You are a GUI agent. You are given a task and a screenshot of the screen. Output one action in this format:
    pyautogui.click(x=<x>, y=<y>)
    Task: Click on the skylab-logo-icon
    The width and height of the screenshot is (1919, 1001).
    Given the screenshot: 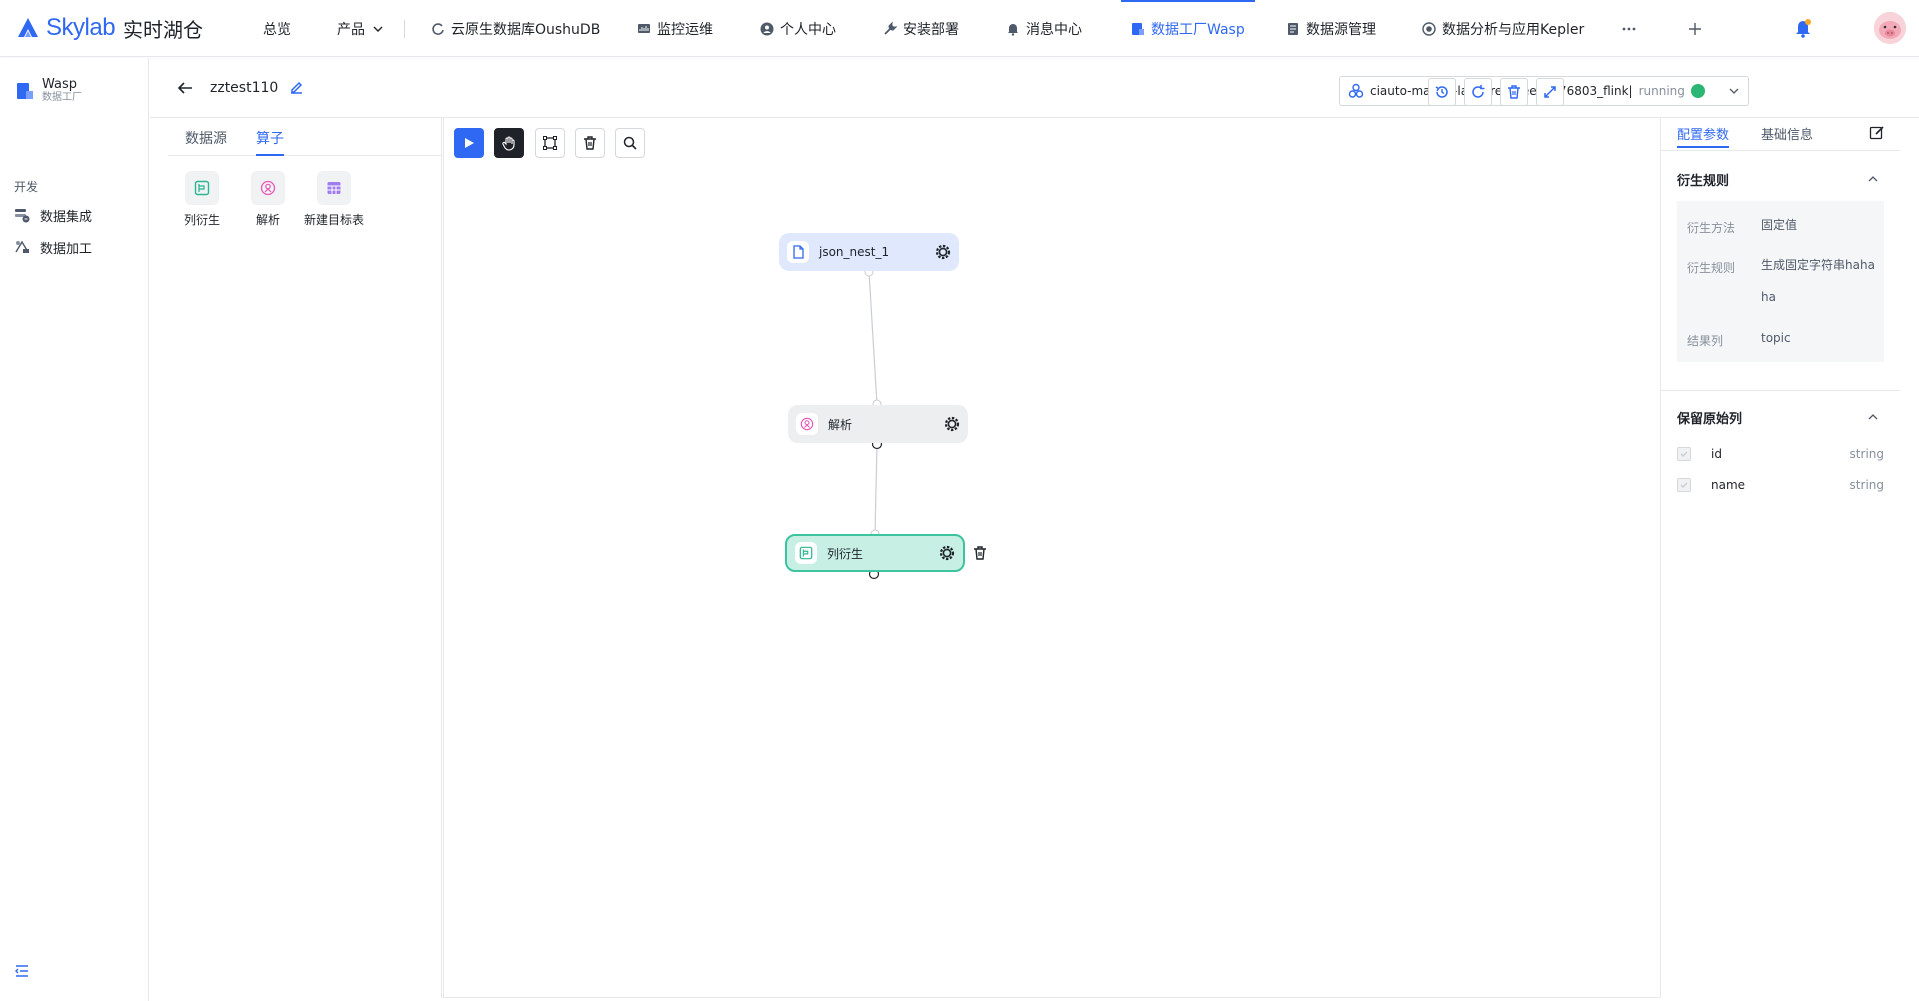 What is the action you would take?
    pyautogui.click(x=28, y=27)
    